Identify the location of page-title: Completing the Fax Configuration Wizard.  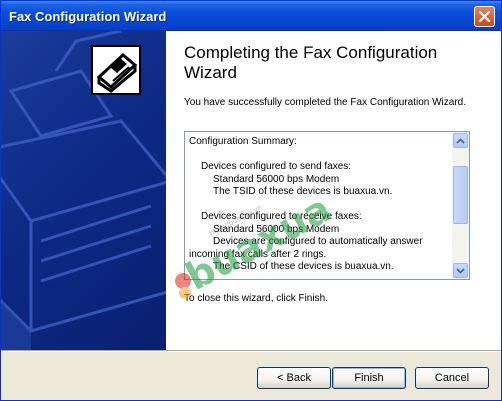
(311, 62).